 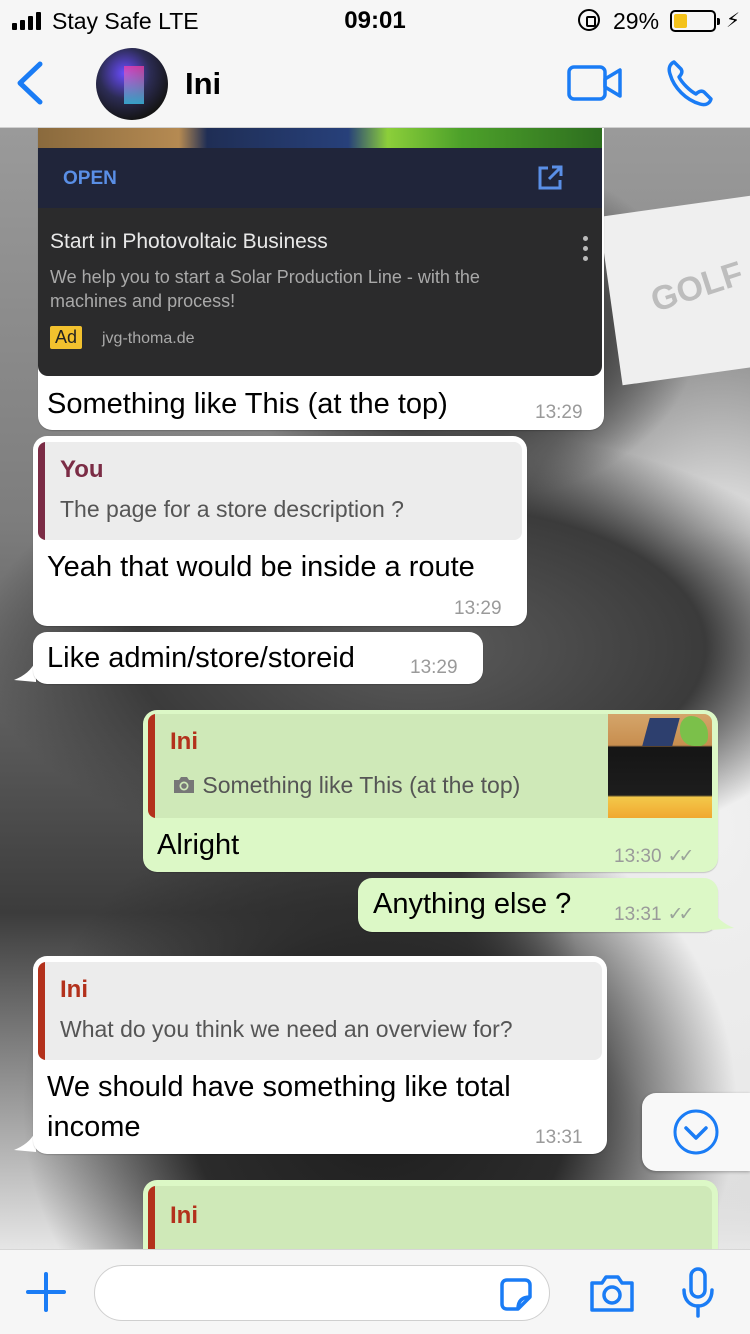 What do you see at coordinates (198, 845) in the screenshot?
I see `message-text: Alright` at bounding box center [198, 845].